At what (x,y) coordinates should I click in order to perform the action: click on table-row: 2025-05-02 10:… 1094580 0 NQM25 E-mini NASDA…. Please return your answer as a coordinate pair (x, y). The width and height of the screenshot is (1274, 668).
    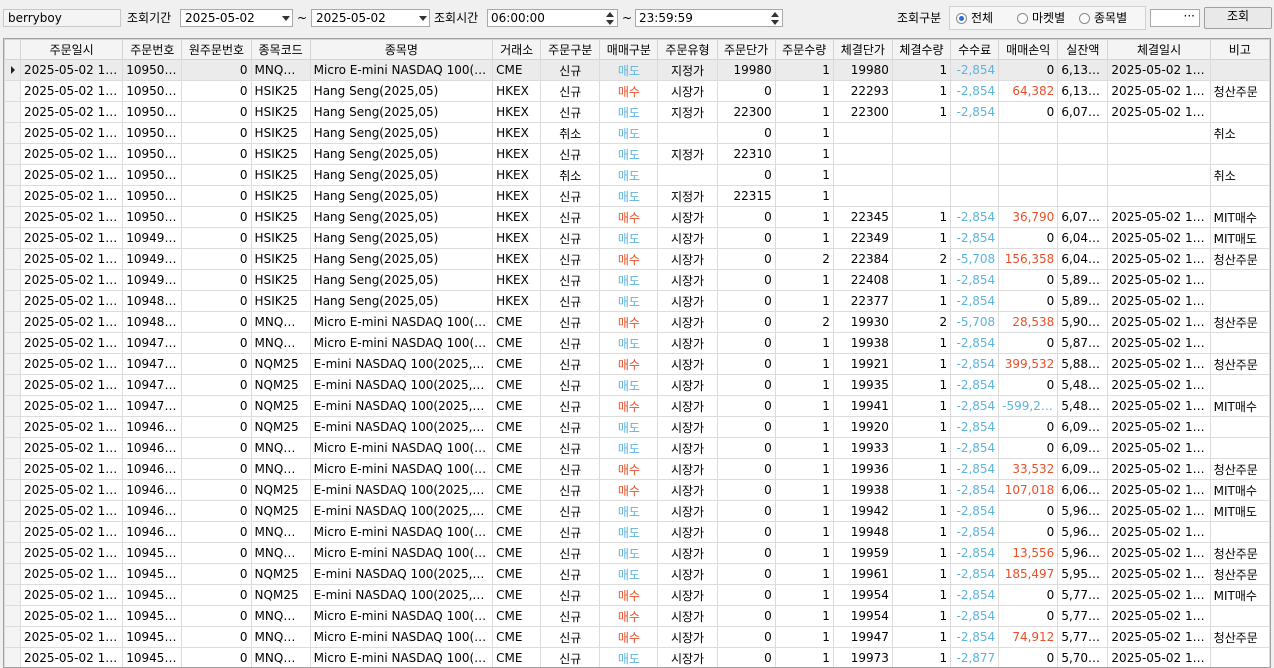
    Looking at the image, I should click on (637, 574).